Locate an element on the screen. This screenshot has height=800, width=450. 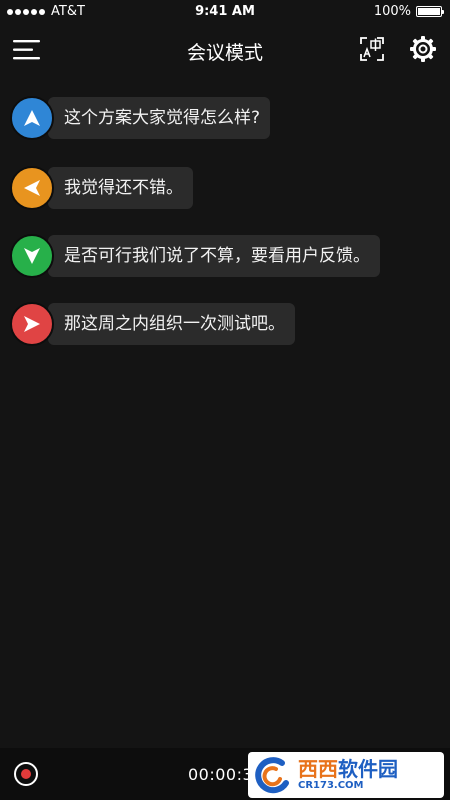
message-item: 这个方案大家觉得怎么样? is located at coordinates (140, 118).